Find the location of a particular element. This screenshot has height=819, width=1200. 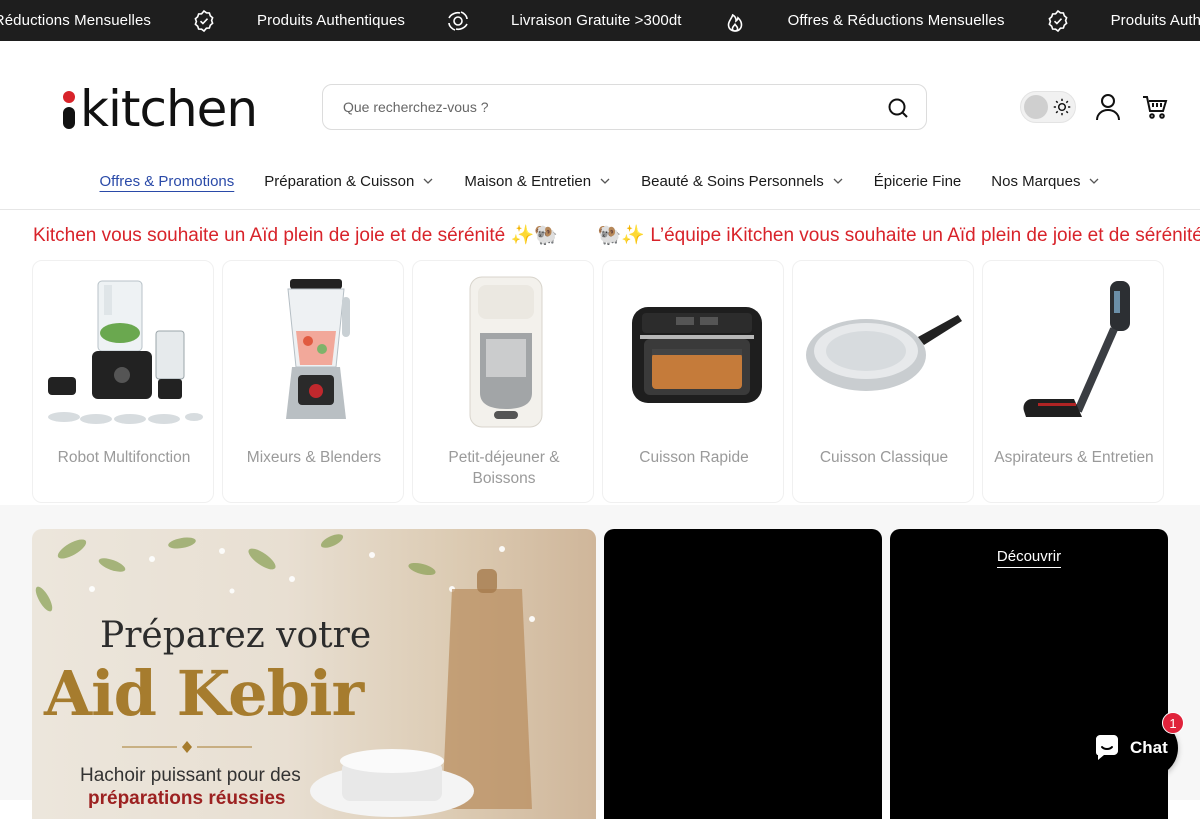

theme-toggle is located at coordinates (1048, 107).